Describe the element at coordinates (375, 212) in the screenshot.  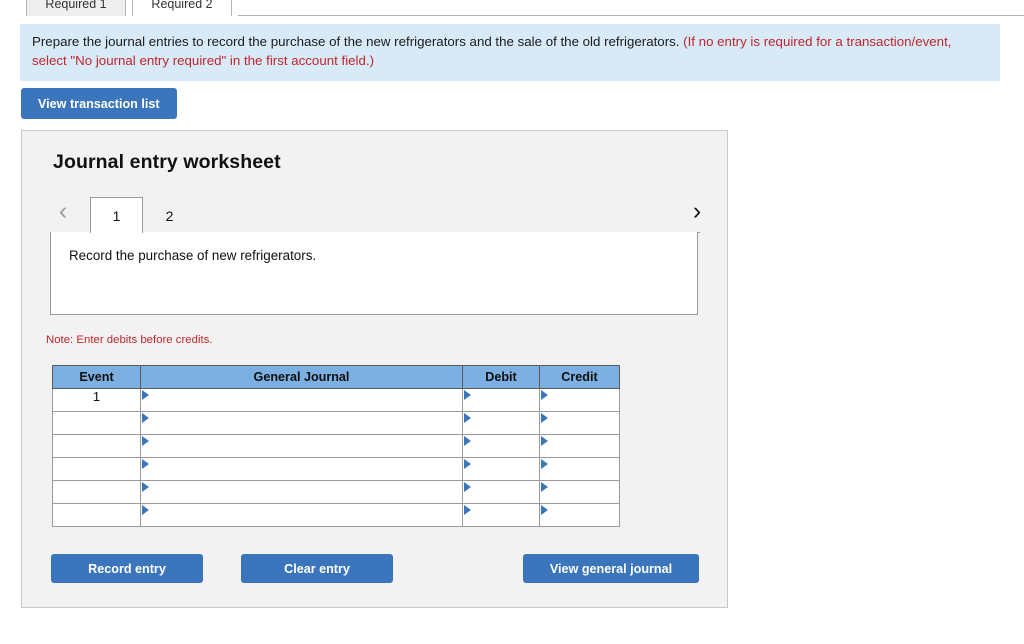
I see `worksheet-pager: ‹ 1 2 ›` at that location.